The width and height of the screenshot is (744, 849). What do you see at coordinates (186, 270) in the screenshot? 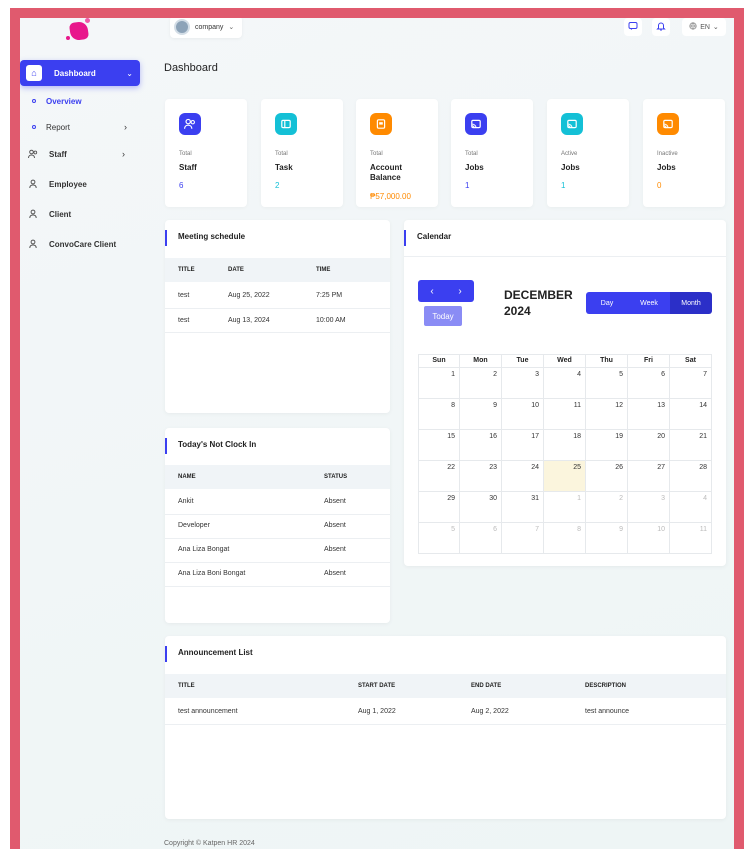
I see `column-header: TITLE` at bounding box center [186, 270].